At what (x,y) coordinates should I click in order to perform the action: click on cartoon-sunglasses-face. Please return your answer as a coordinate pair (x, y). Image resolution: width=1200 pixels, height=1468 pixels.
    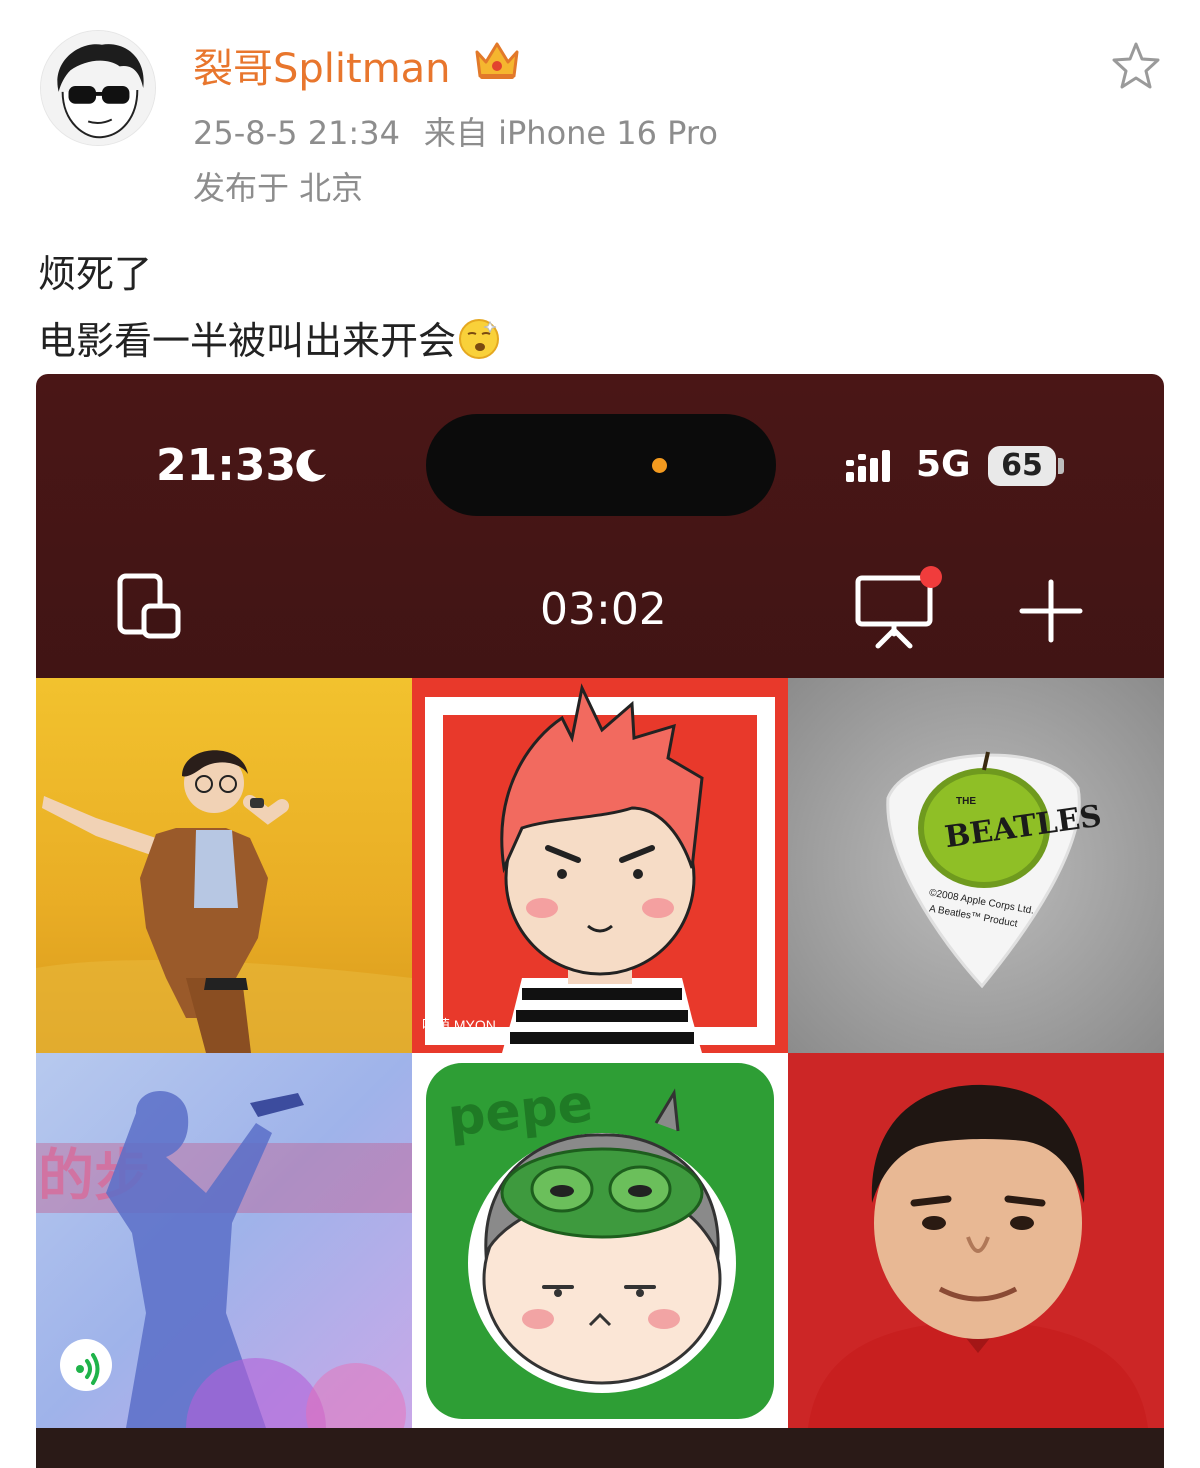
    Looking at the image, I should click on (98, 88).